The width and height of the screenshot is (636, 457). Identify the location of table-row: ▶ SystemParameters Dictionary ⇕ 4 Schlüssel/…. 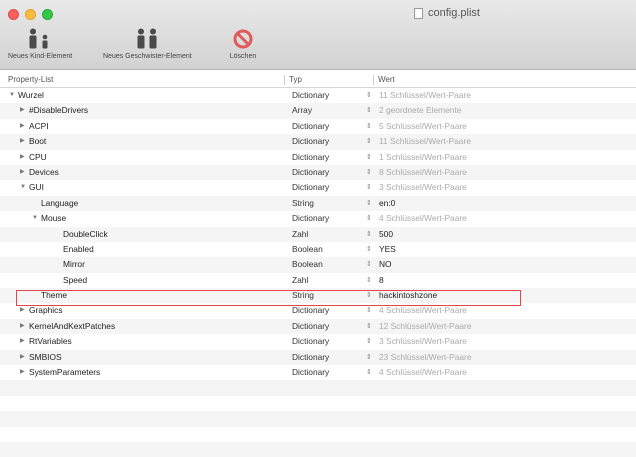
(318, 372).